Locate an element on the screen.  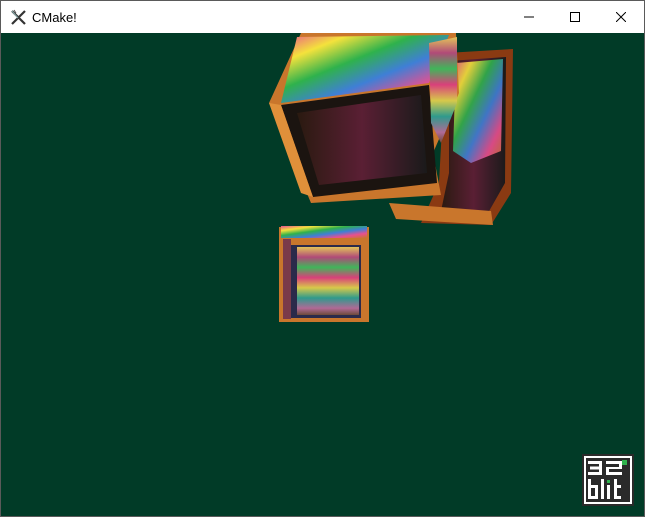
maximize-icon is located at coordinates (575, 17).